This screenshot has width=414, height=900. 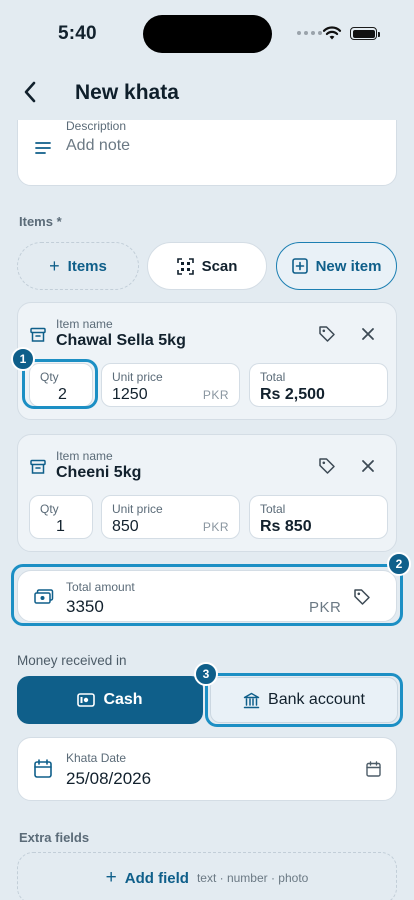 I want to click on unit-price-field: Unit price 1250 PKR, so click(x=170, y=385).